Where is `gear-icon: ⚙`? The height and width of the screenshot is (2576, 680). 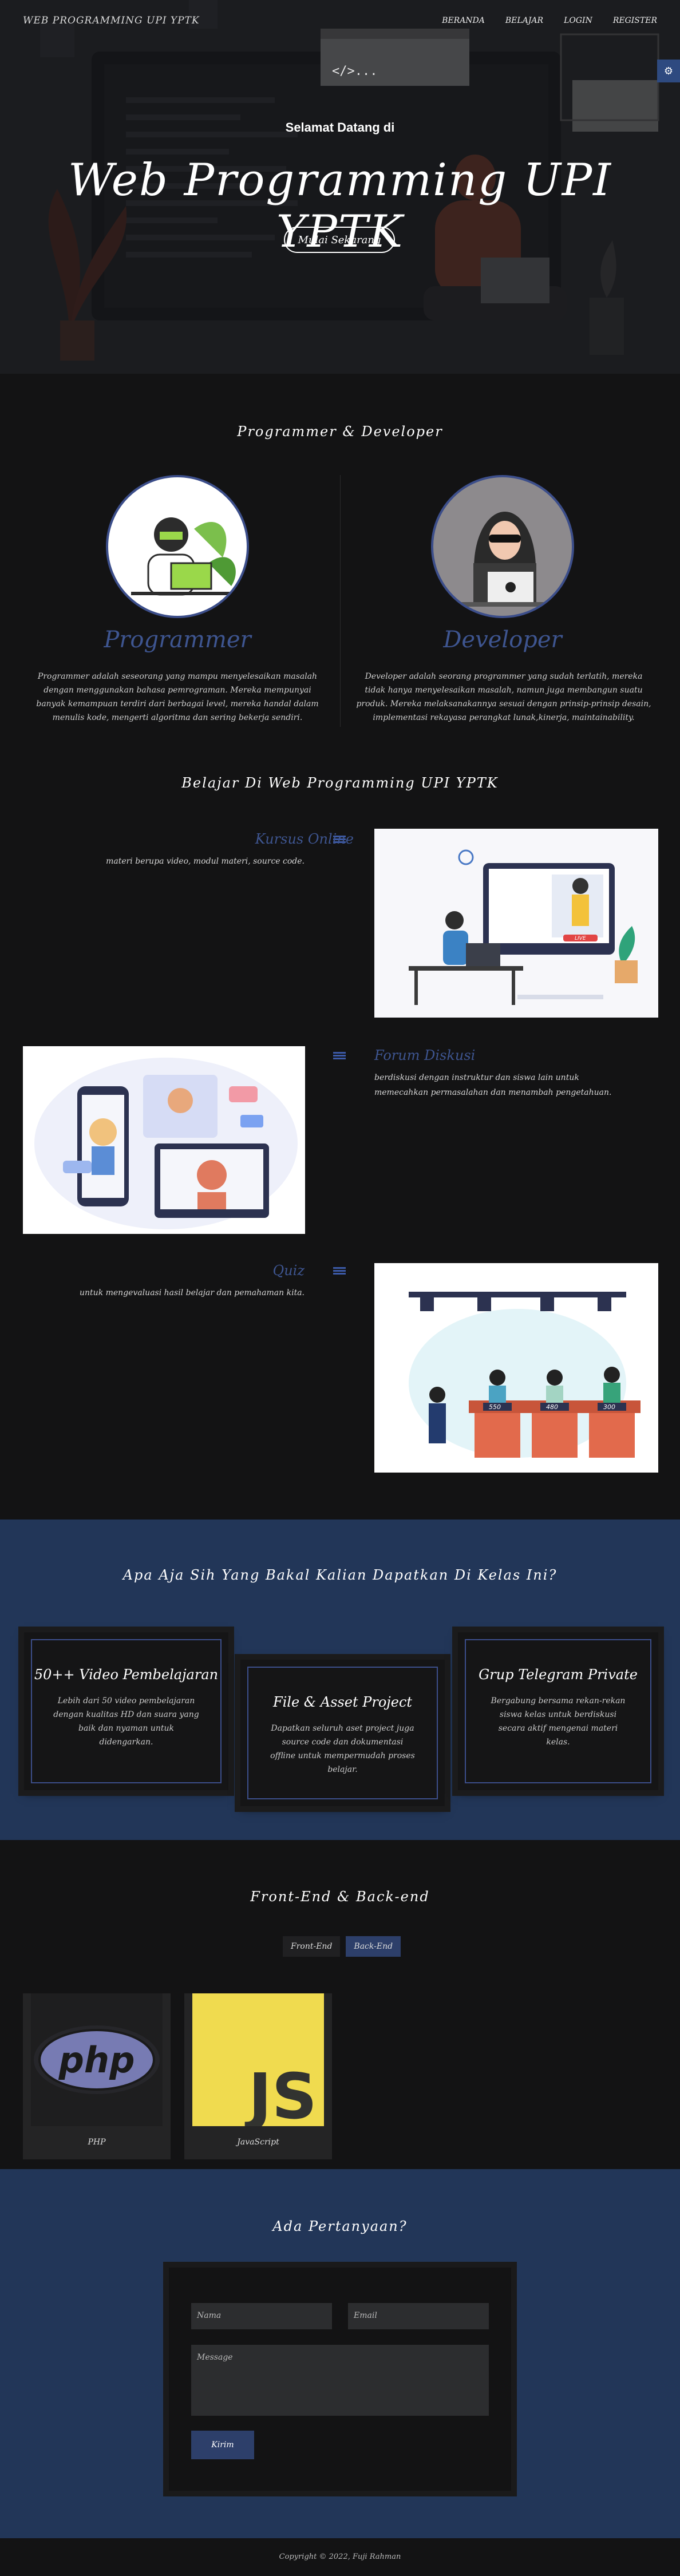
gear-icon: ⚙ is located at coordinates (668, 71).